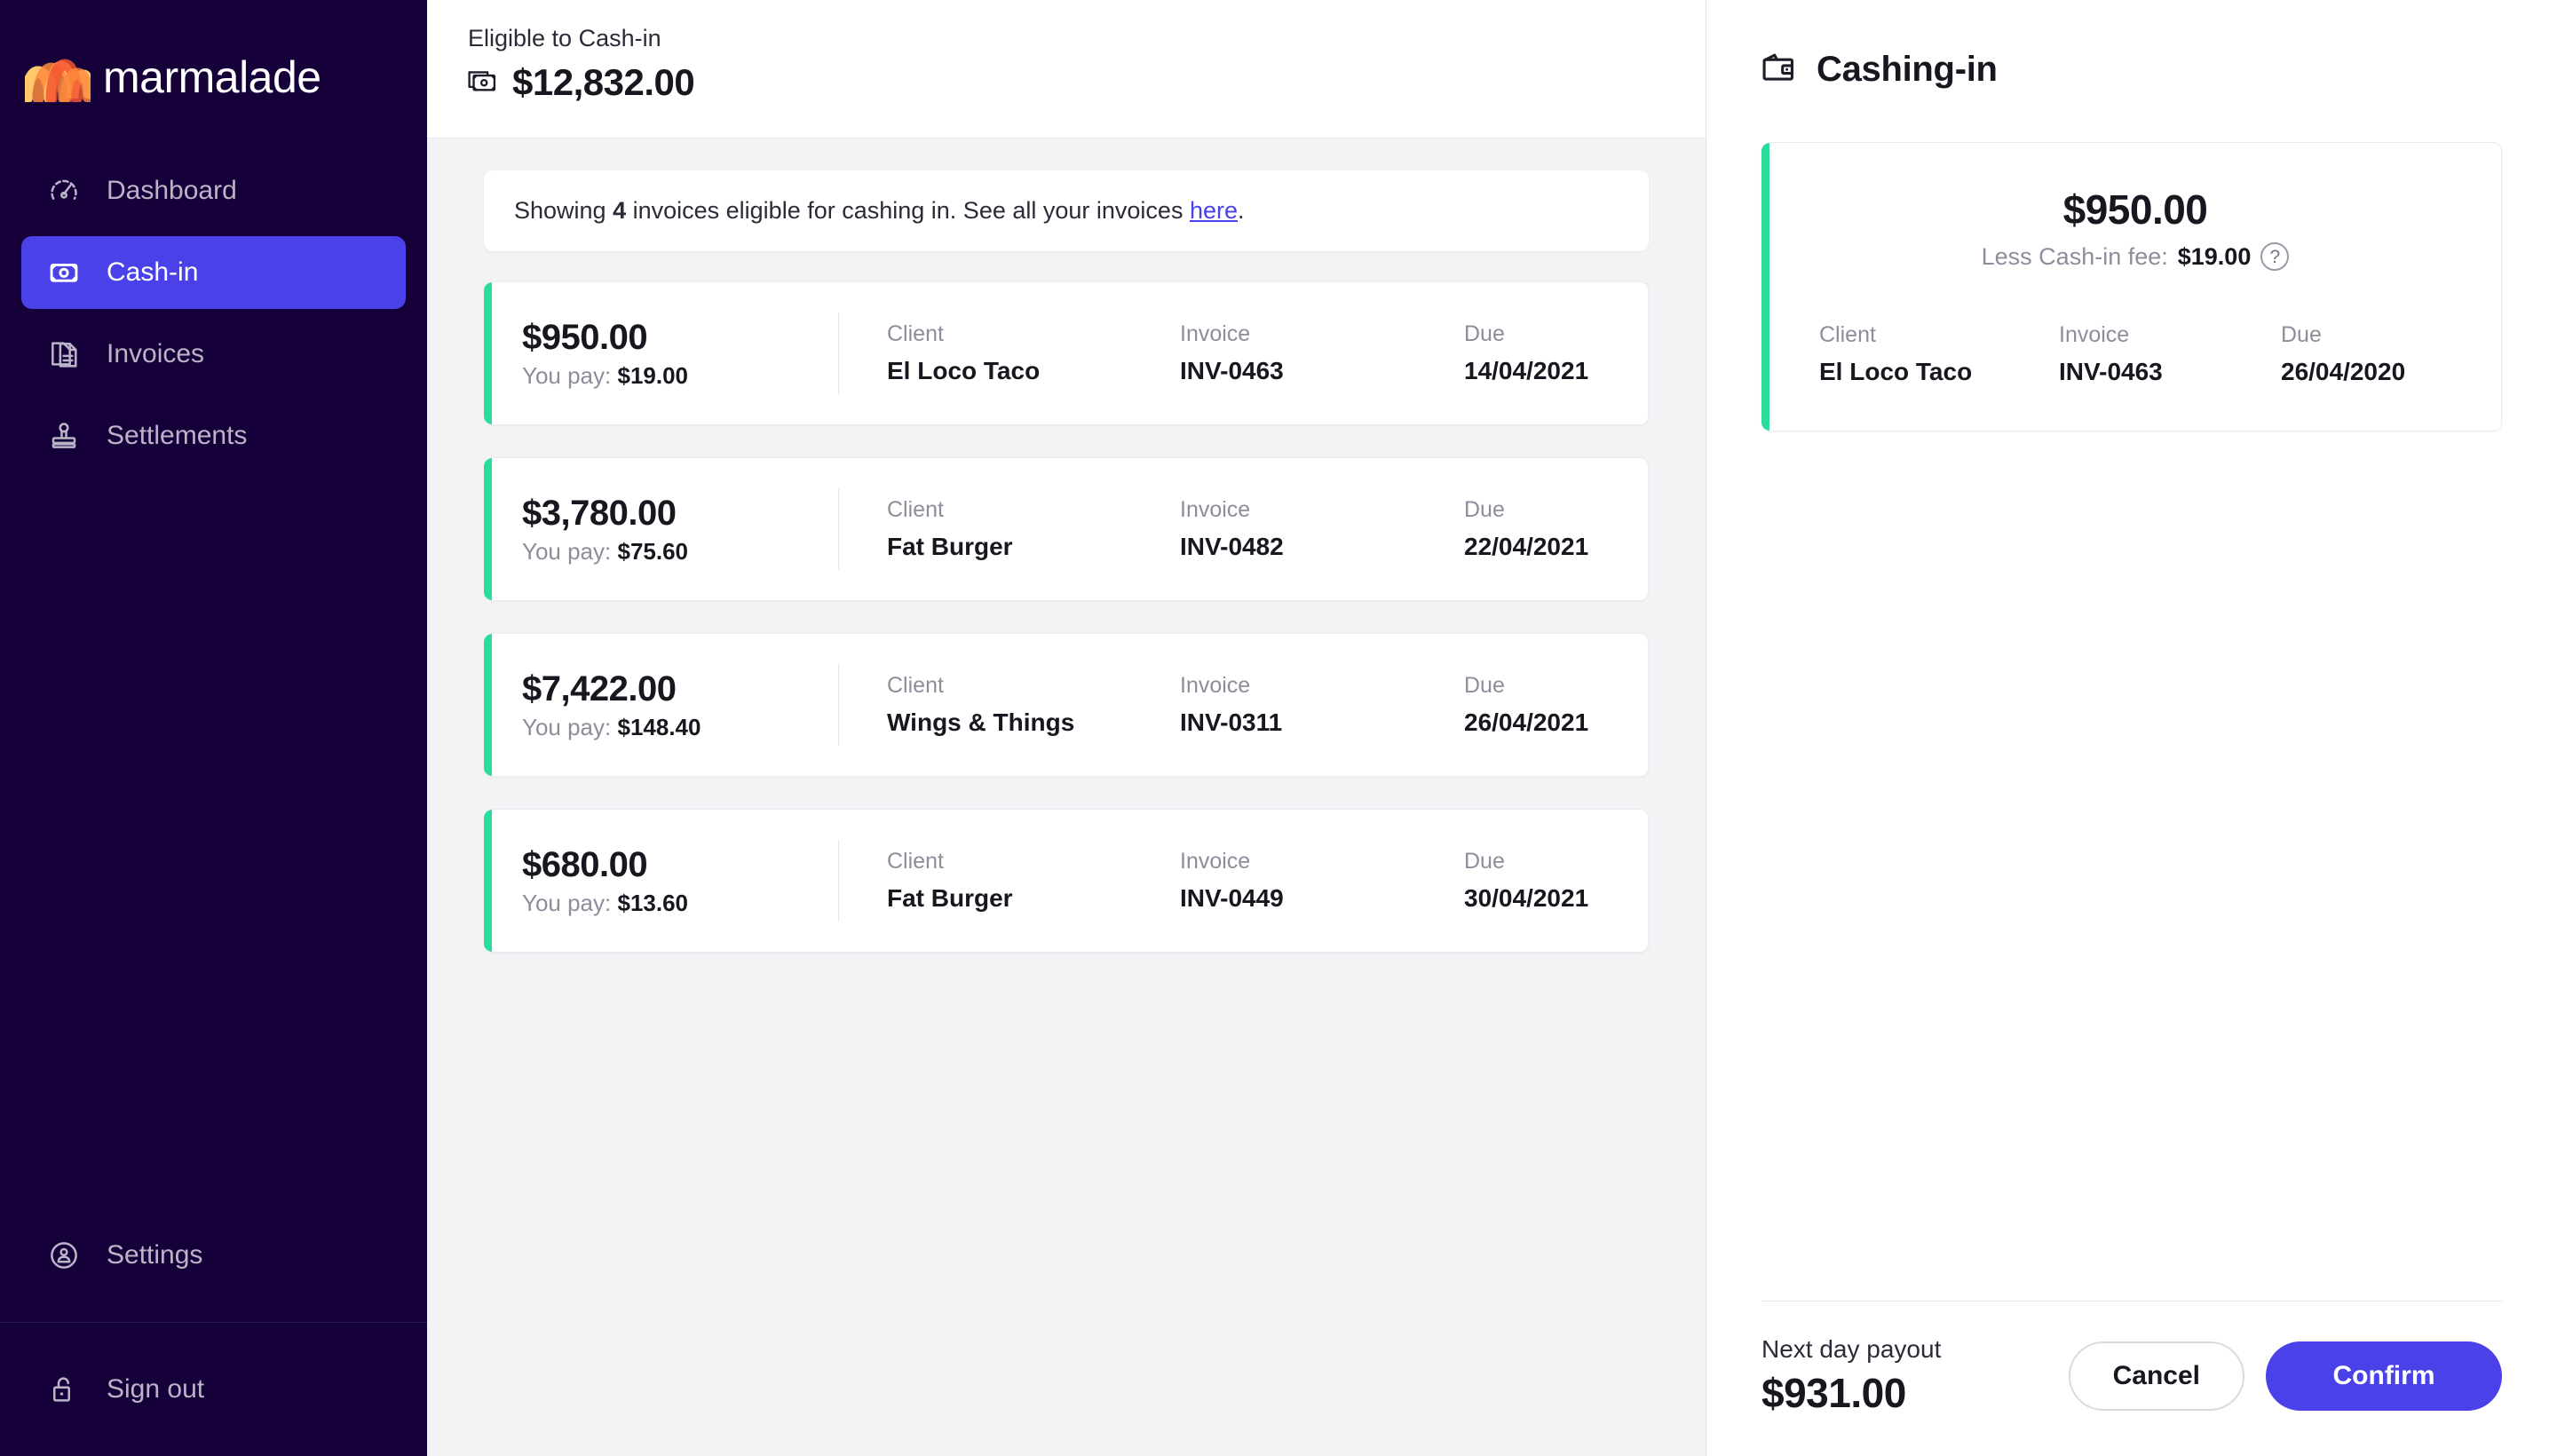  Describe the element at coordinates (213, 1255) in the screenshot. I see `sidebar-item-settings: Settings` at that location.